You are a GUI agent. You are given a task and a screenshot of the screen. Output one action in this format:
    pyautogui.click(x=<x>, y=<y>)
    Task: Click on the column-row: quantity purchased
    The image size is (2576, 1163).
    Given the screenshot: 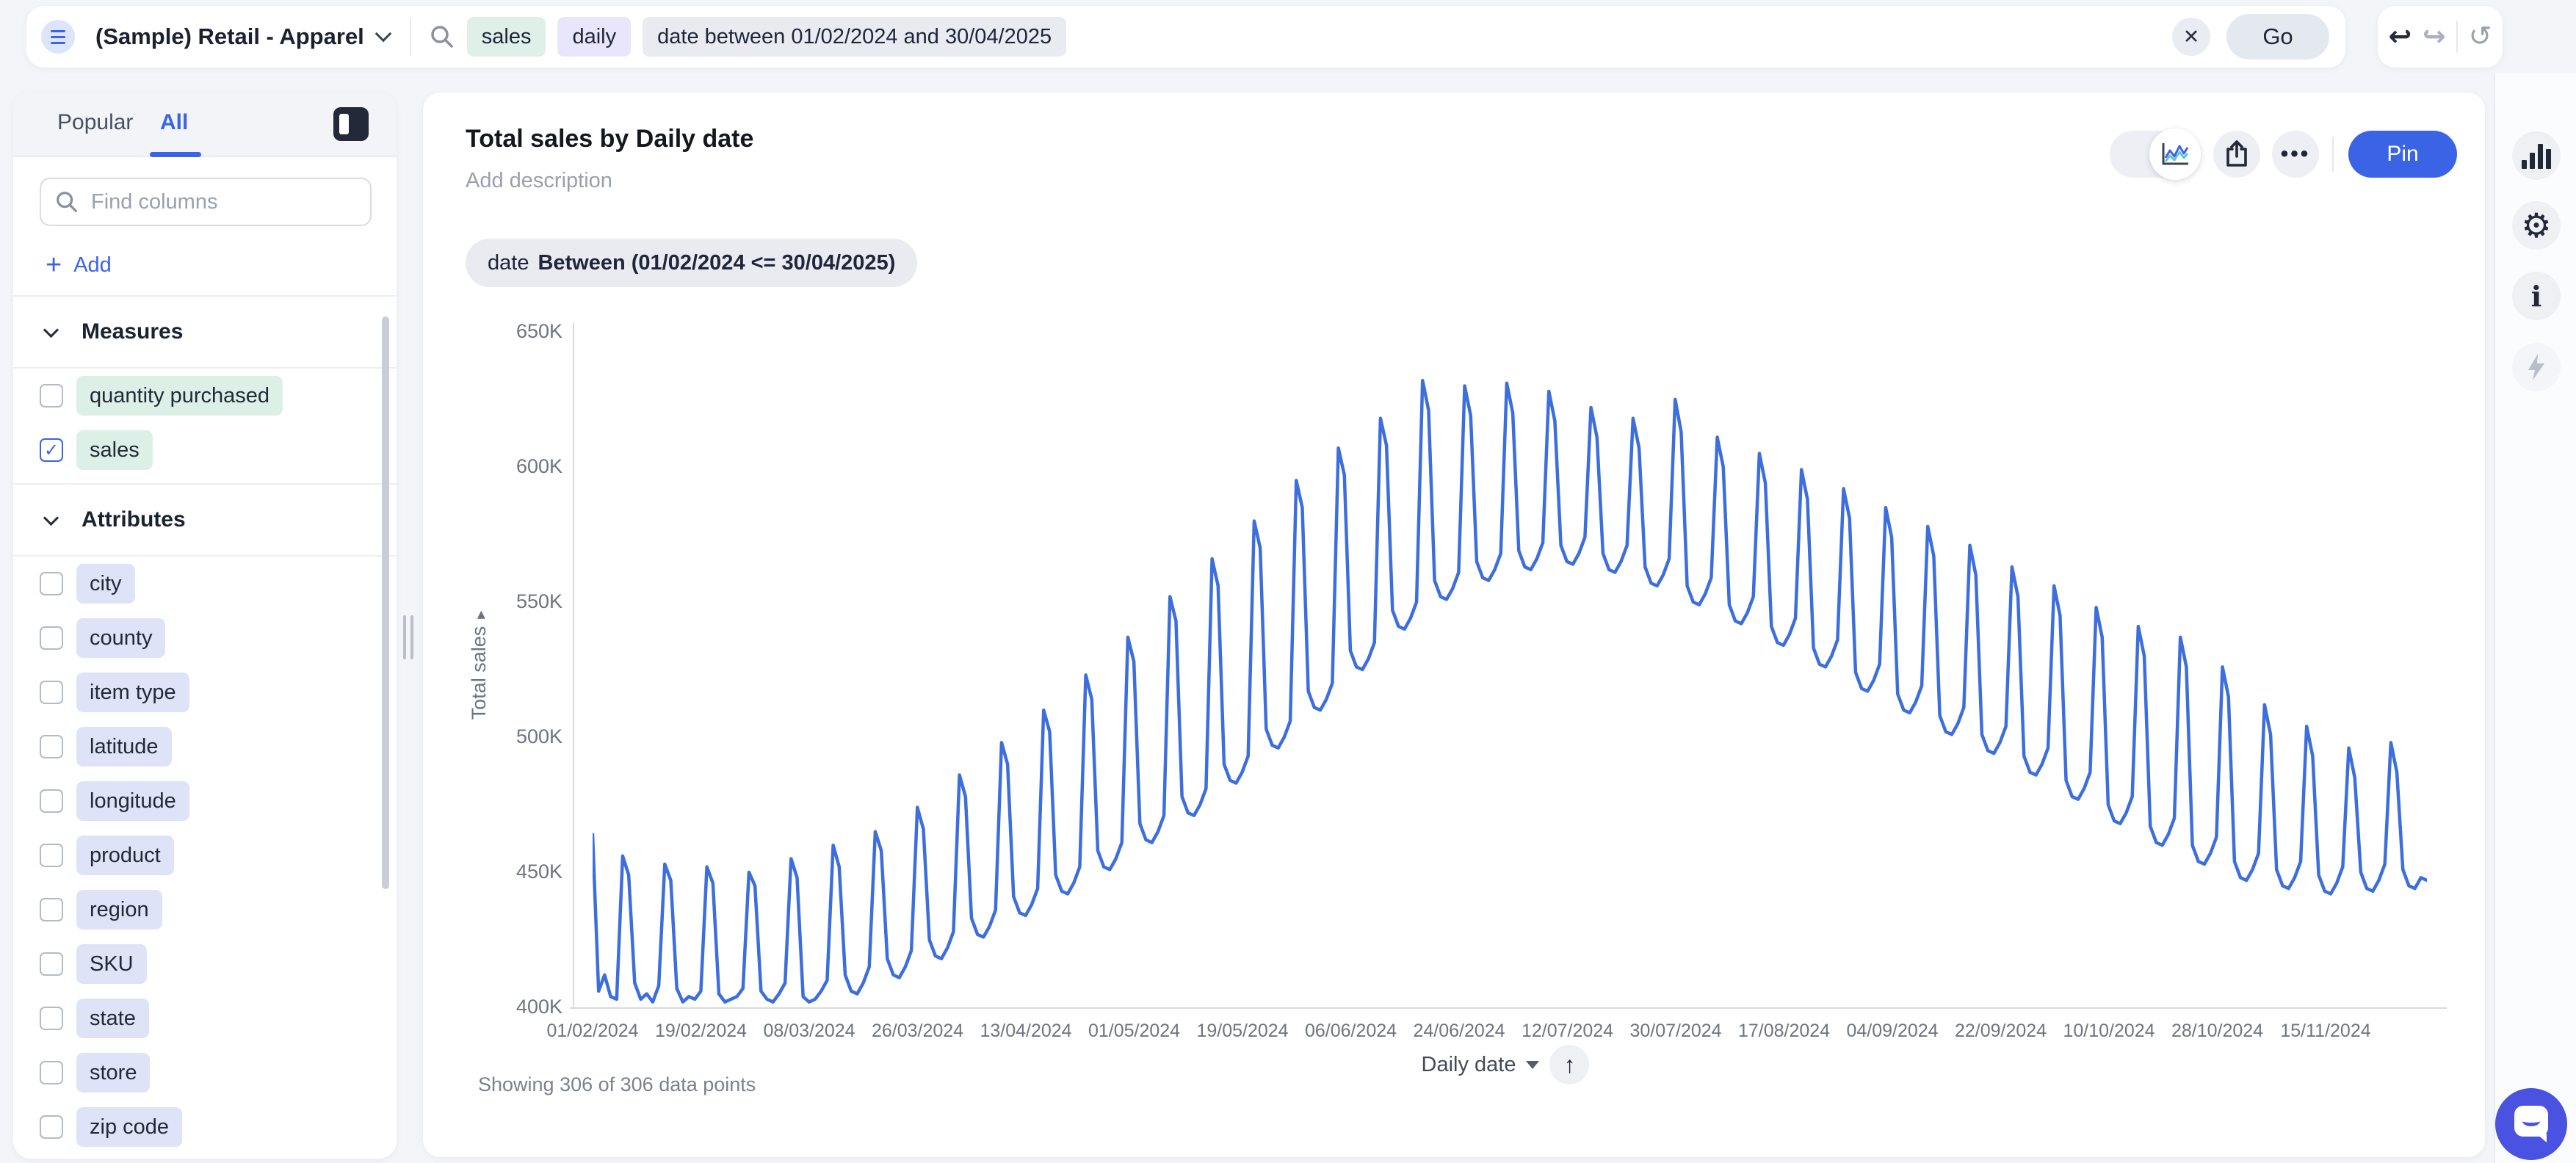 What is the action you would take?
    pyautogui.click(x=205, y=396)
    